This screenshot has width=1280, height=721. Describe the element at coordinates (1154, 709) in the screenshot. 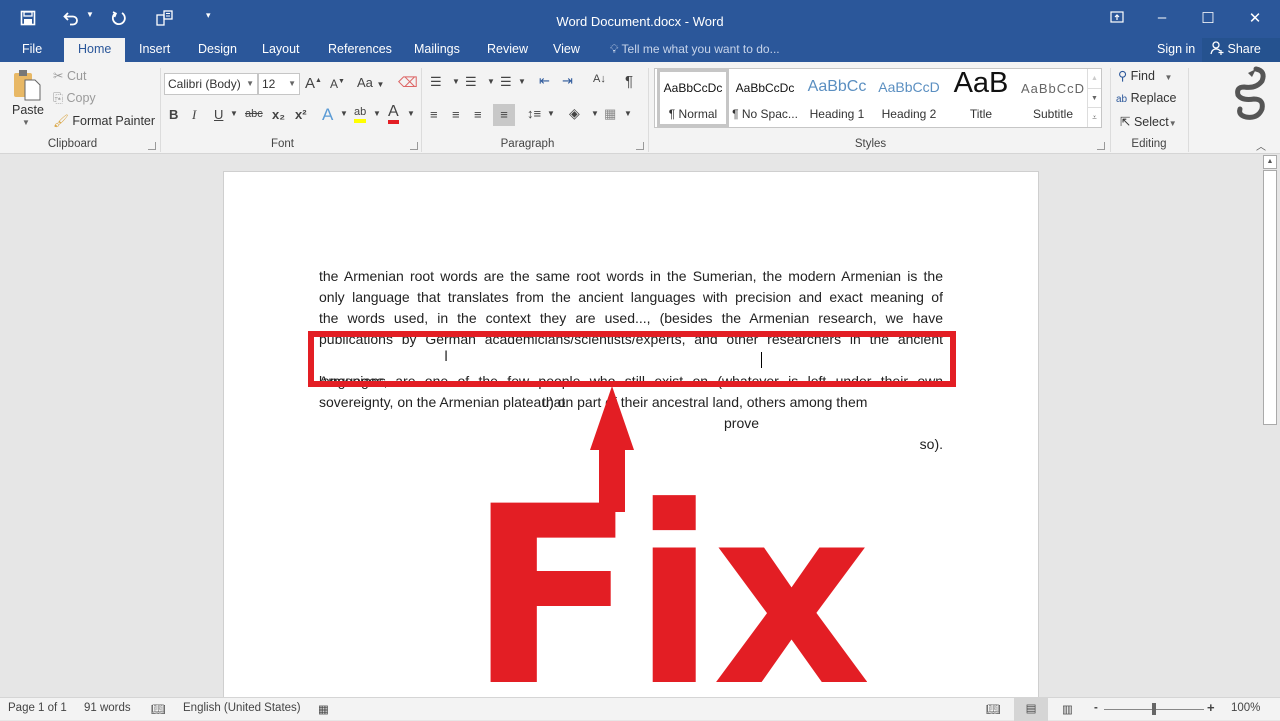

I see `zoom-slider-thumb` at that location.